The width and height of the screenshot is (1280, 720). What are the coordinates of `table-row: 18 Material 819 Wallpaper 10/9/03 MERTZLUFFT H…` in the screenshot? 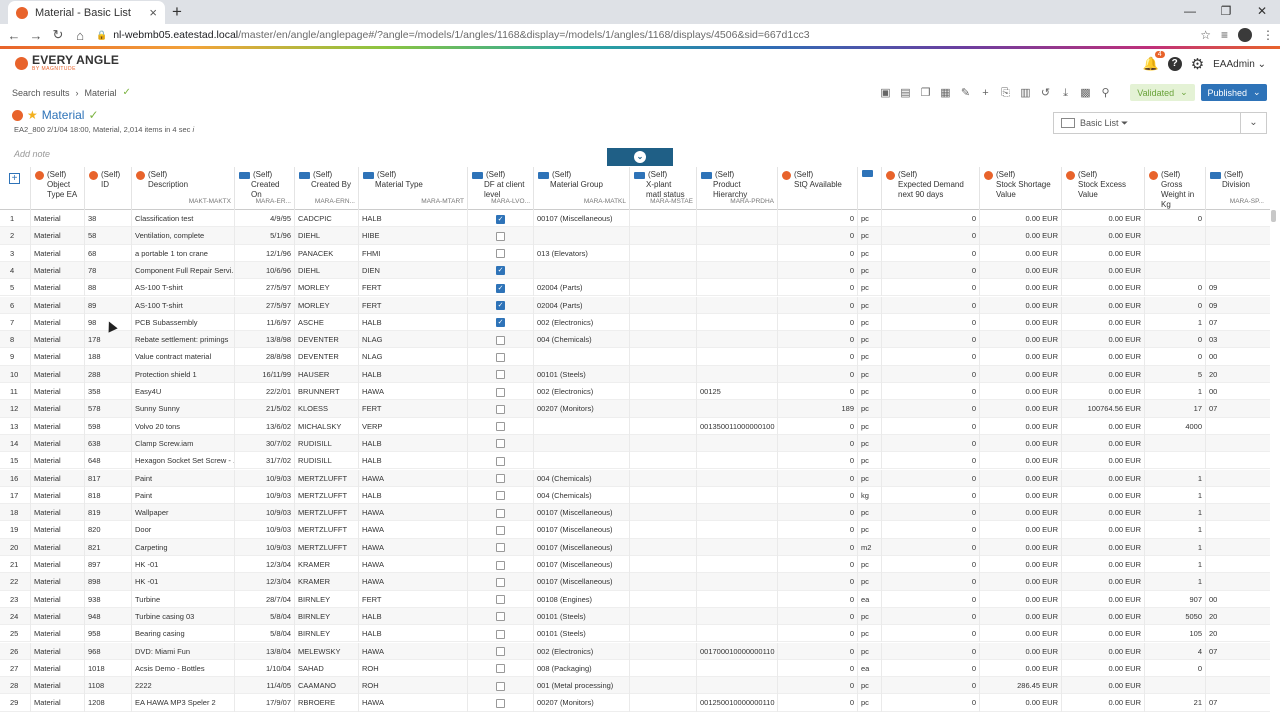 It's located at (635, 513).